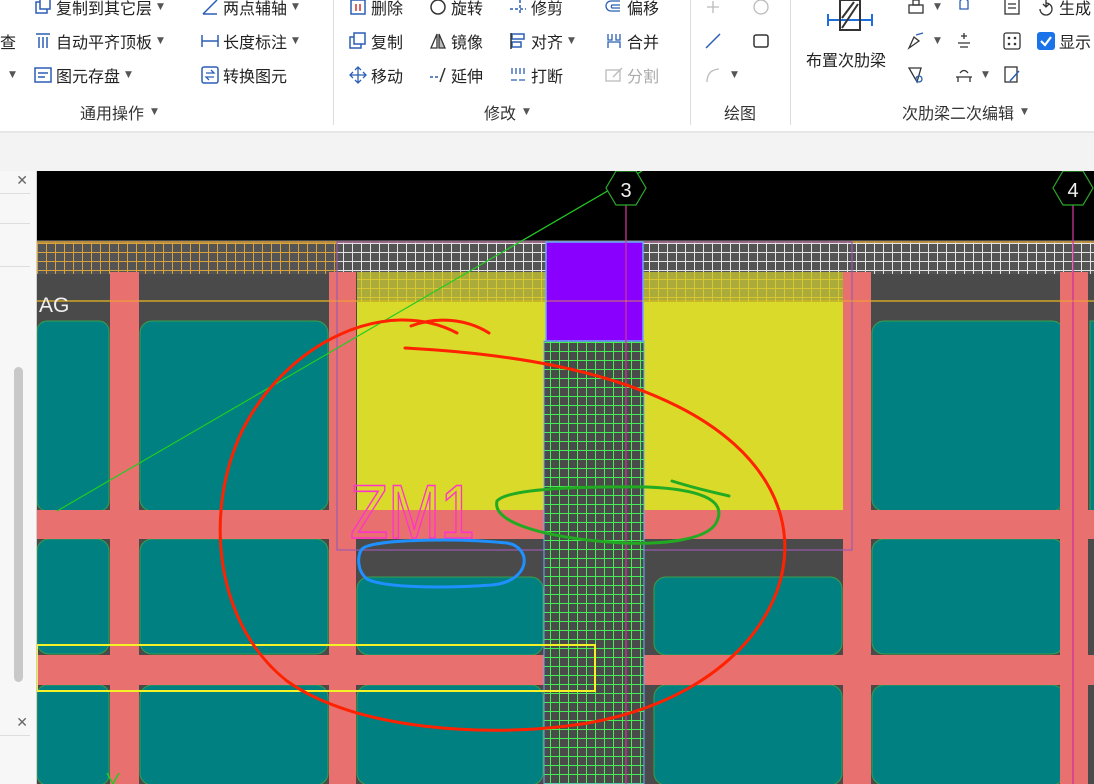 The width and height of the screenshot is (1094, 784). I want to click on mirror-button: 镜像, so click(455, 41).